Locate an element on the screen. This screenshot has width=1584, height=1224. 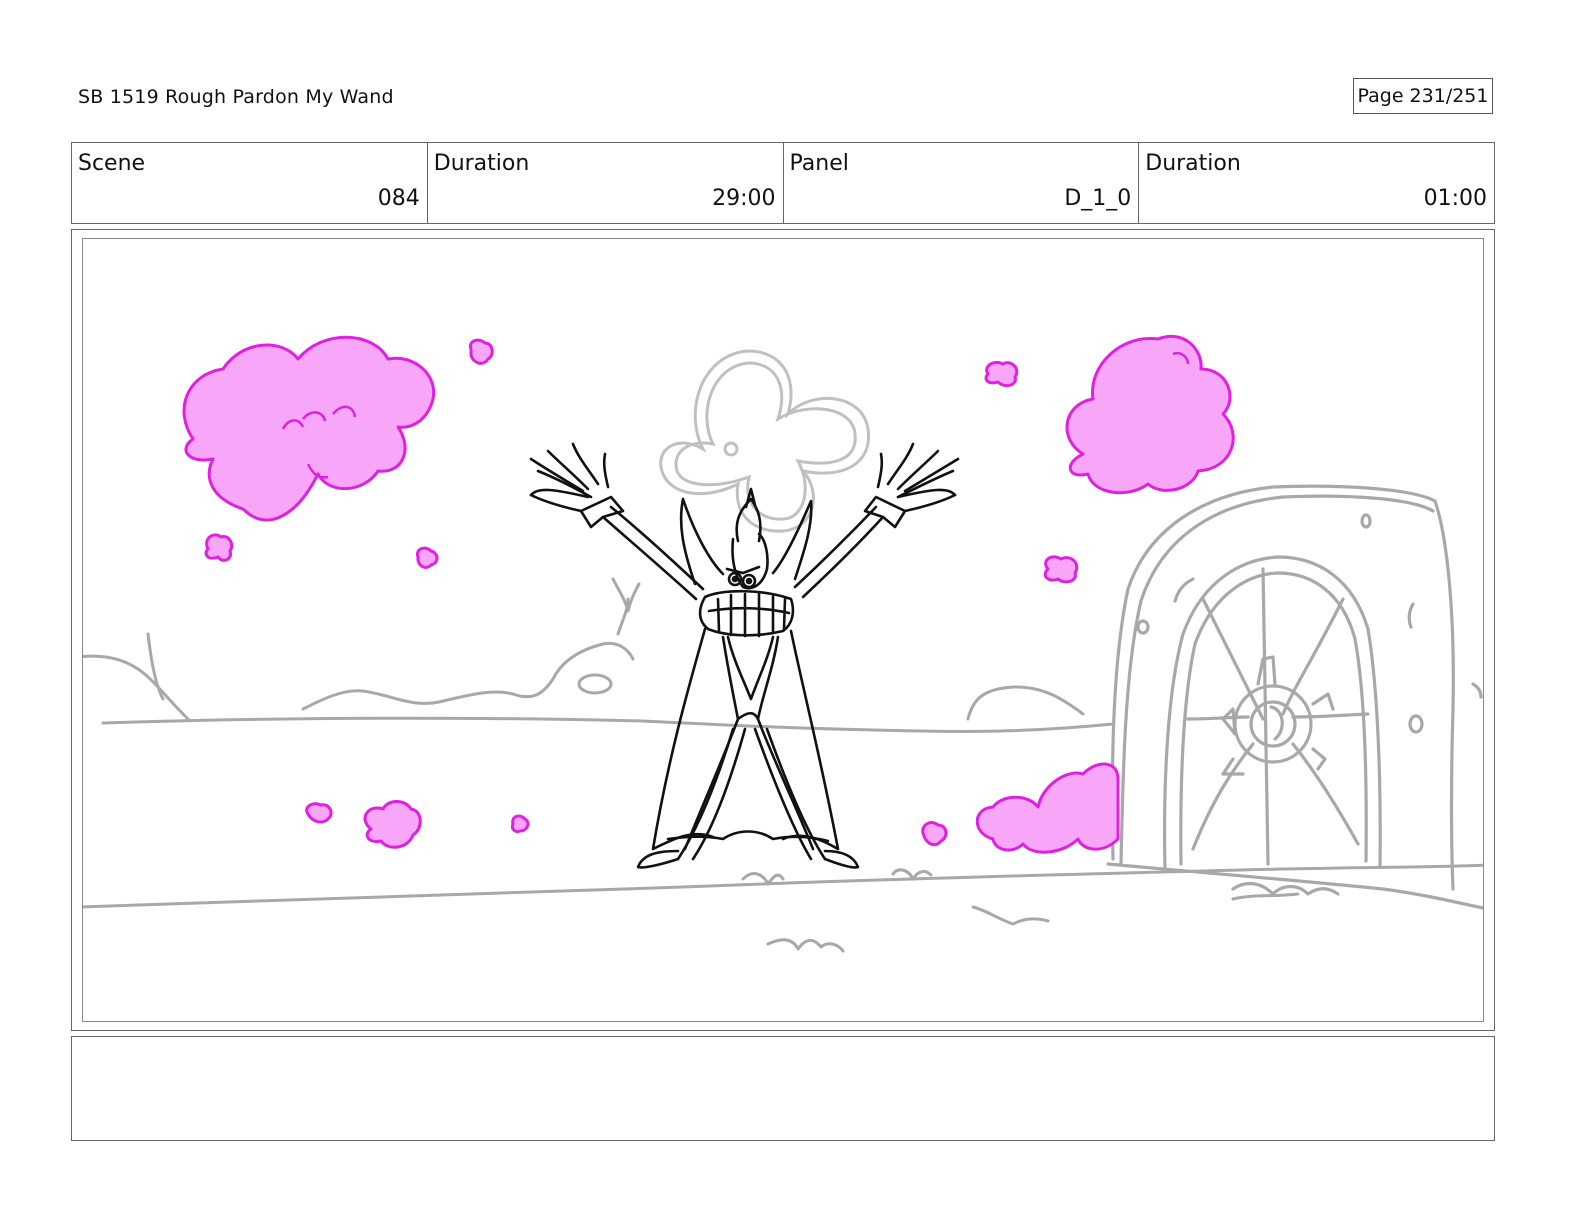
panel-duration-value: 01:00 is located at coordinates (1455, 198).